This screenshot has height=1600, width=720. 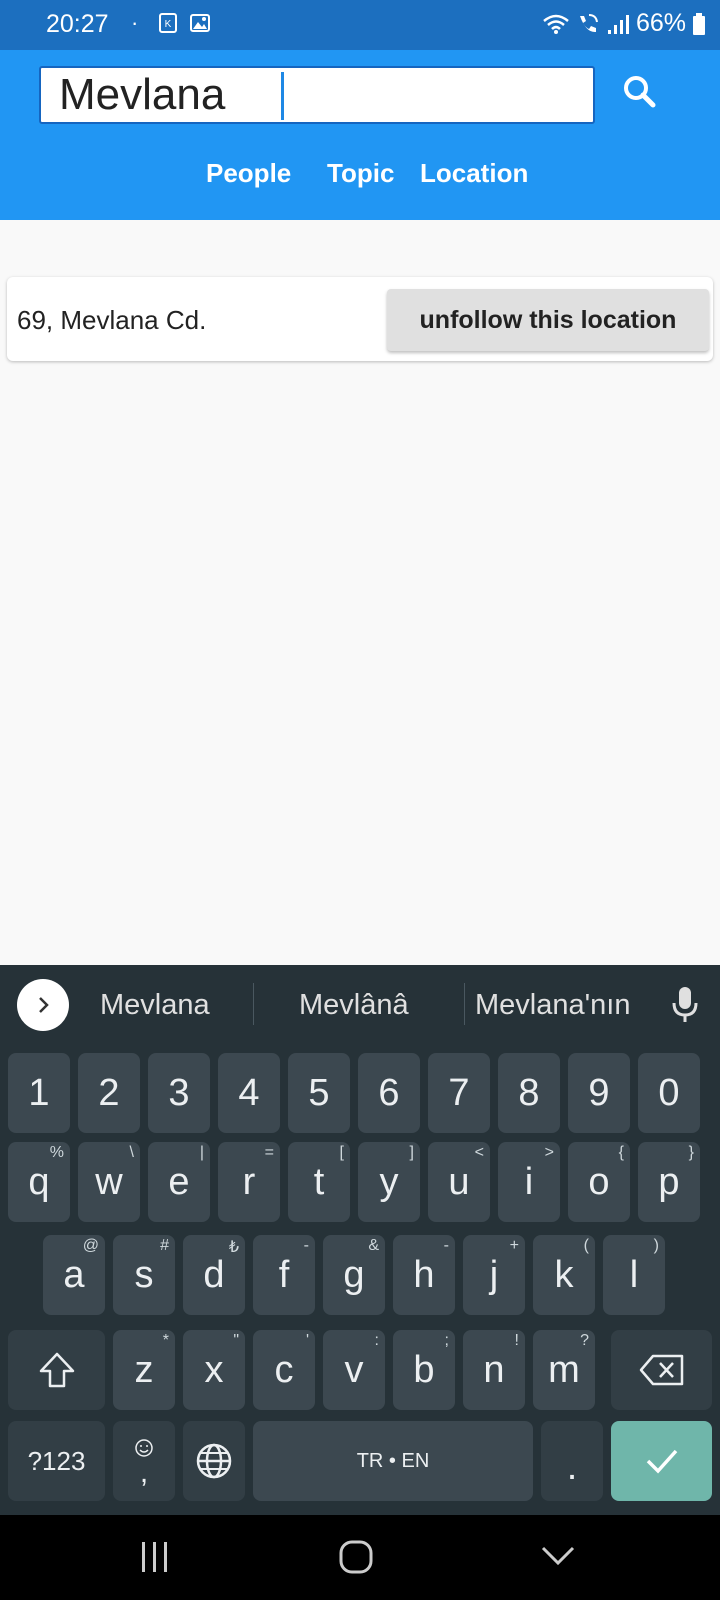 I want to click on key-t: t[, so click(x=319, y=1182).